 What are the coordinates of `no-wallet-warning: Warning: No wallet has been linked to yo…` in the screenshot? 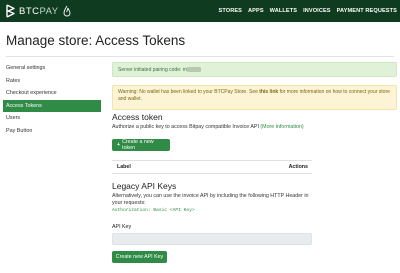 It's located at (254, 97).